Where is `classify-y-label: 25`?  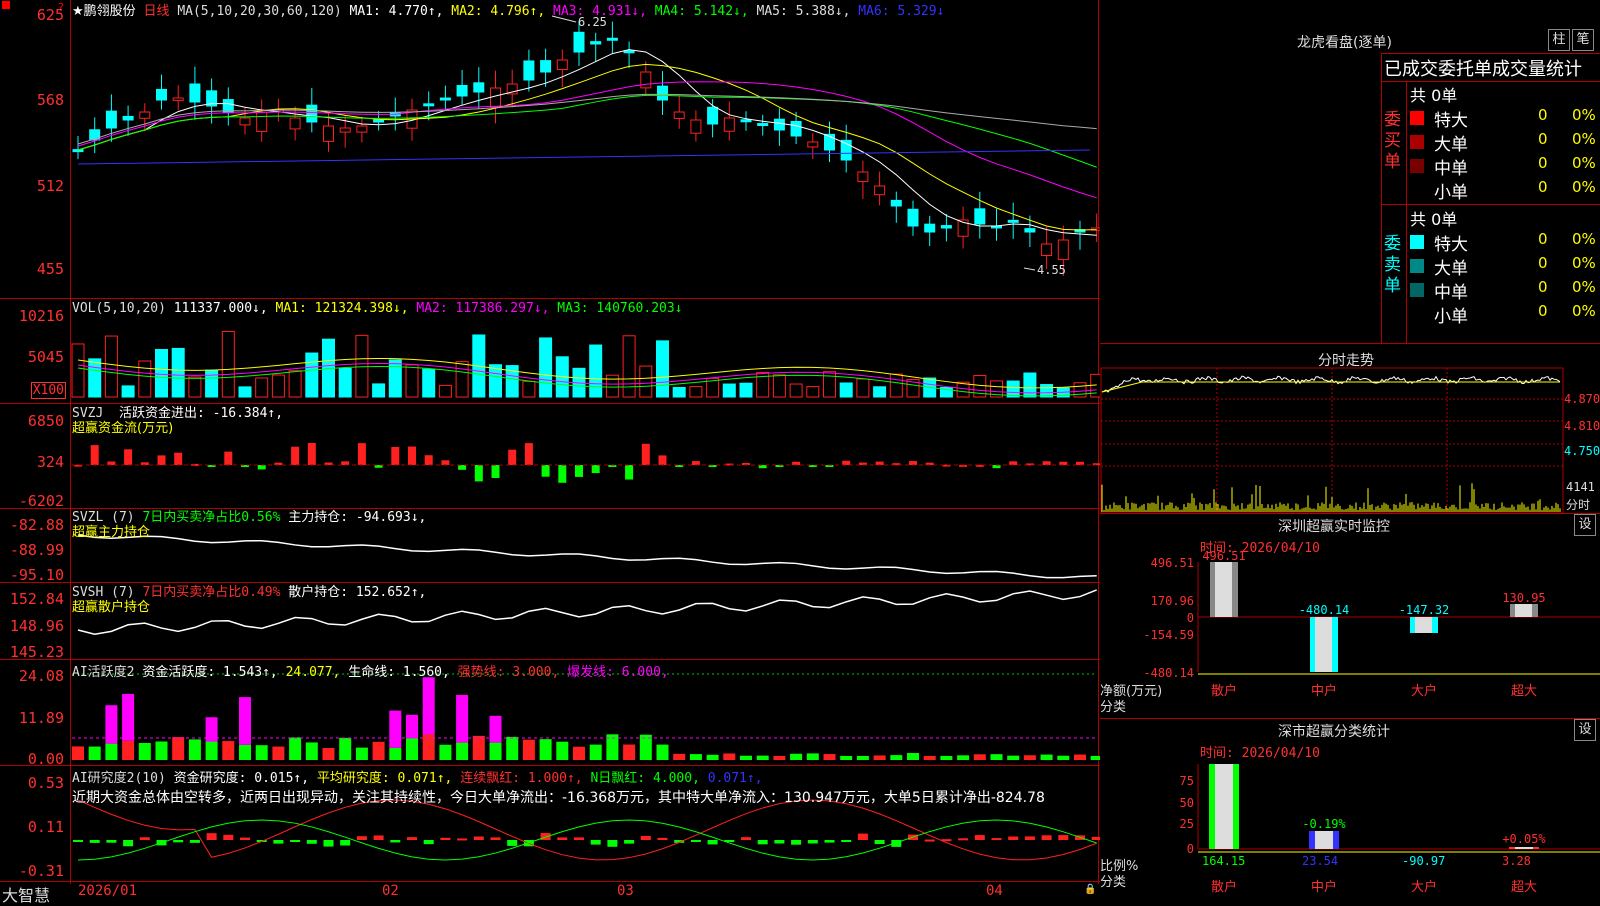
classify-y-label: 25 is located at coordinates (1187, 824).